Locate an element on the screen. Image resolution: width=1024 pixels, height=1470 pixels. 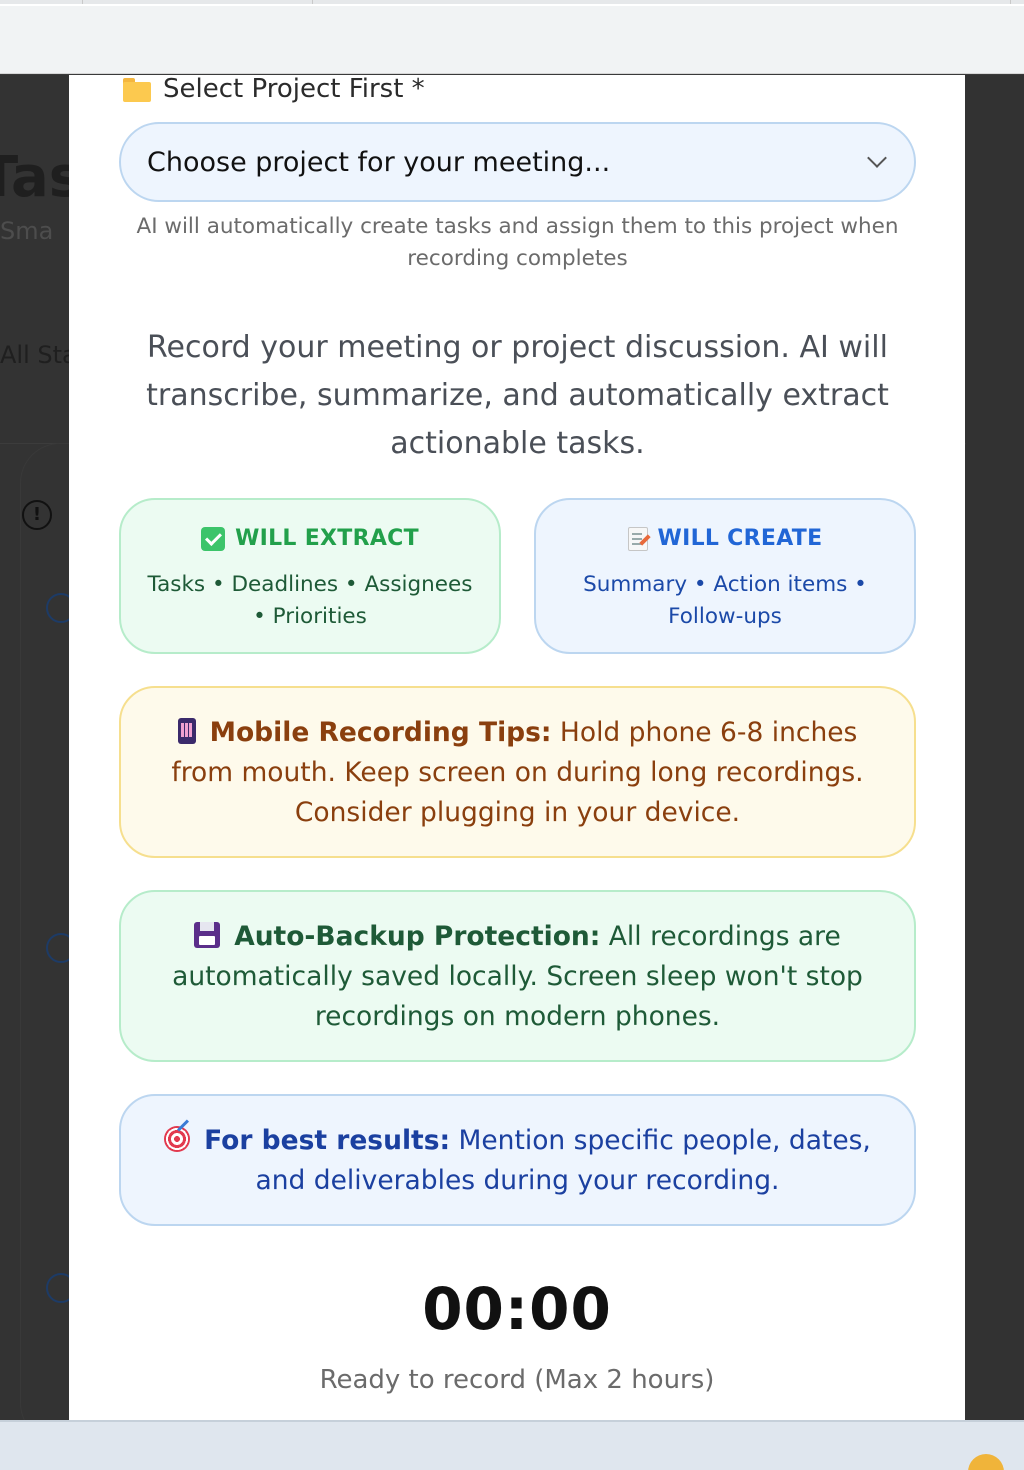
project-label: Select Project First * is located at coordinates (294, 89).